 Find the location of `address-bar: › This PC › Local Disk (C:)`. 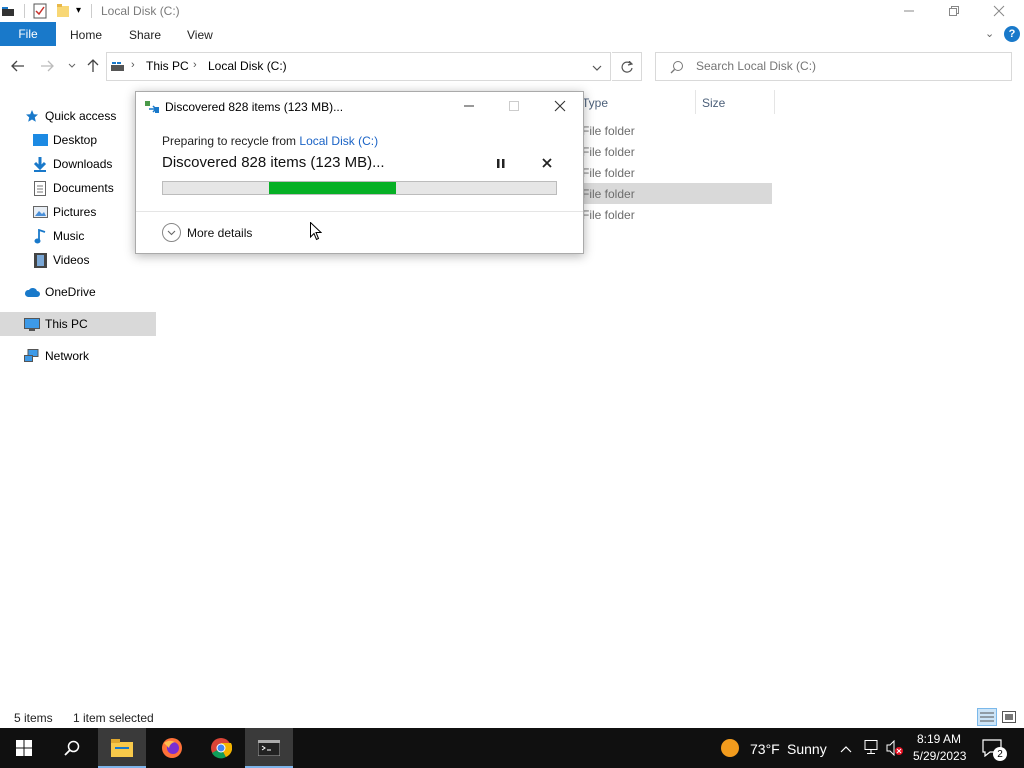

address-bar: › This PC › Local Disk (C:) is located at coordinates (358, 66).